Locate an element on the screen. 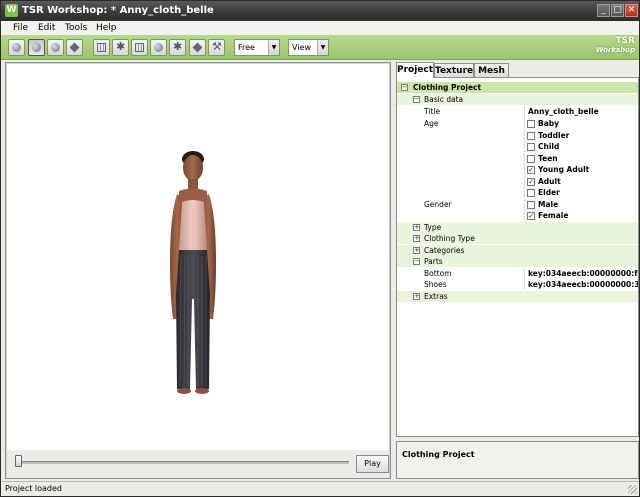 This screenshot has height=497, width=640. floor-button is located at coordinates (197, 47).